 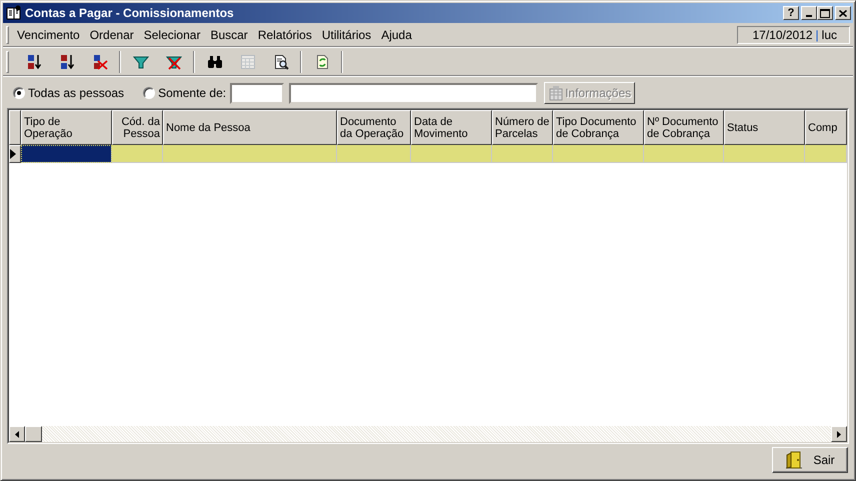 I want to click on minimize-button, so click(x=809, y=13).